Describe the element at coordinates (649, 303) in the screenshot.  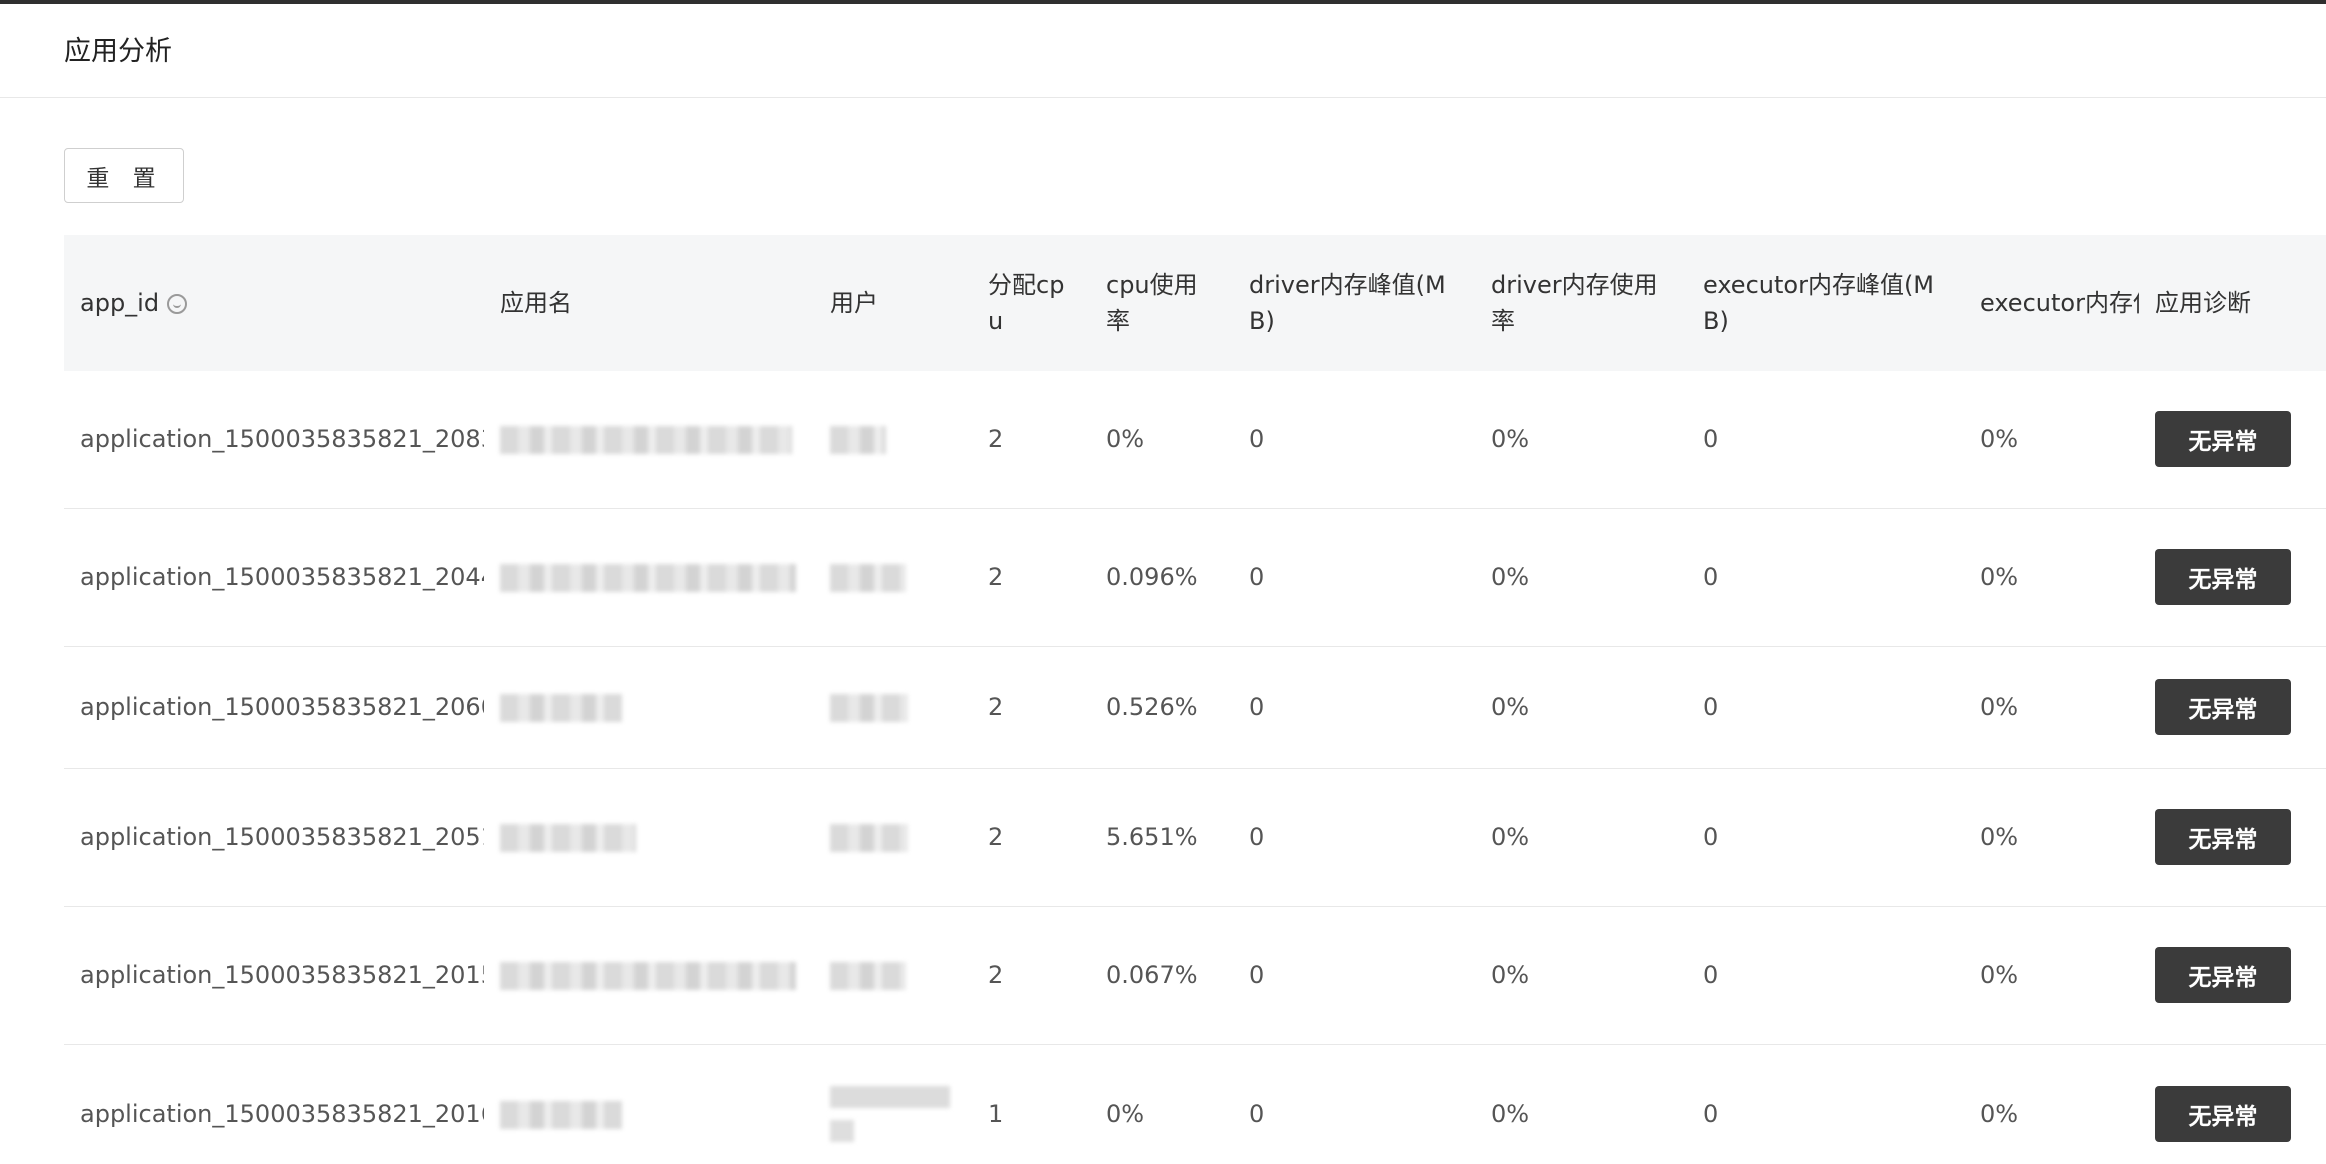
I see `column-header-app-name: 应用名` at that location.